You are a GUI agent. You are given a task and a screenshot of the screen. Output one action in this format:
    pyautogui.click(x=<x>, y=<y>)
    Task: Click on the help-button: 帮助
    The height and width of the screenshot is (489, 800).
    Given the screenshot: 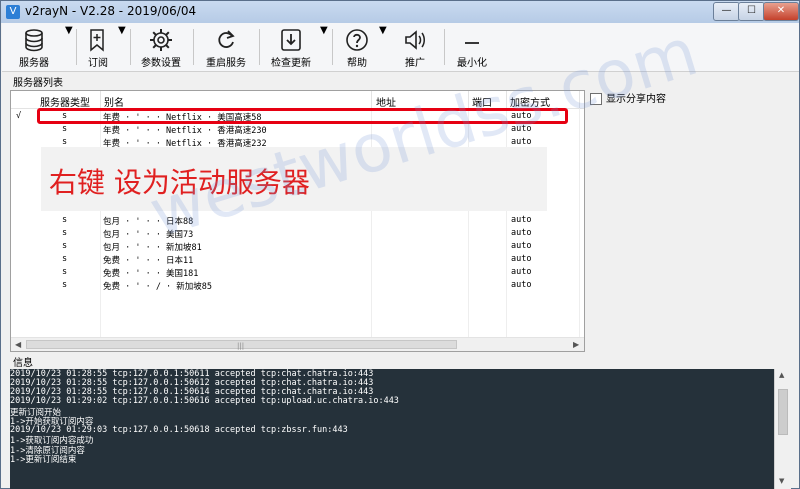 What is the action you would take?
    pyautogui.click(x=357, y=47)
    